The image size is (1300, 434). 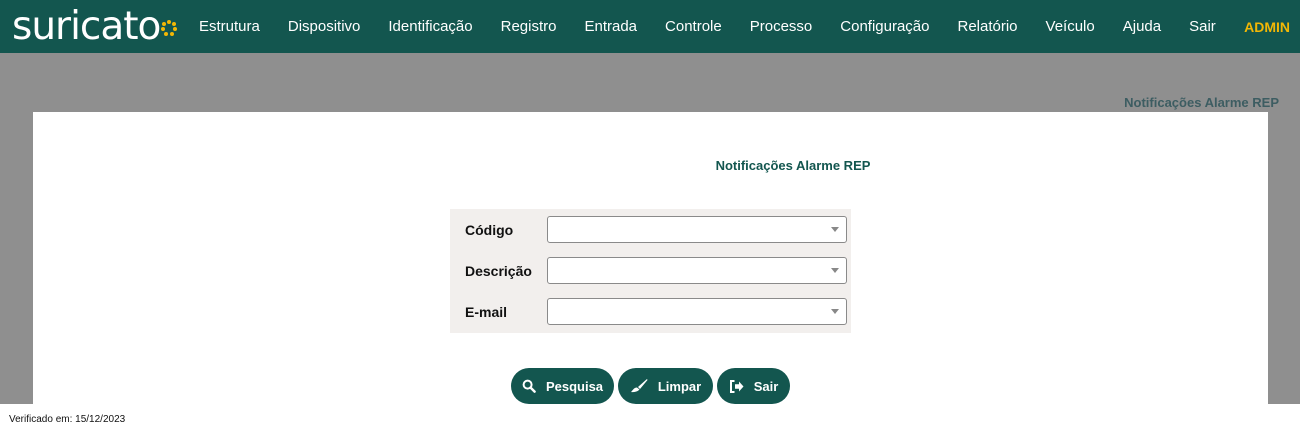 What do you see at coordinates (430, 26) in the screenshot?
I see `menu-item-identificacao: Identificação` at bounding box center [430, 26].